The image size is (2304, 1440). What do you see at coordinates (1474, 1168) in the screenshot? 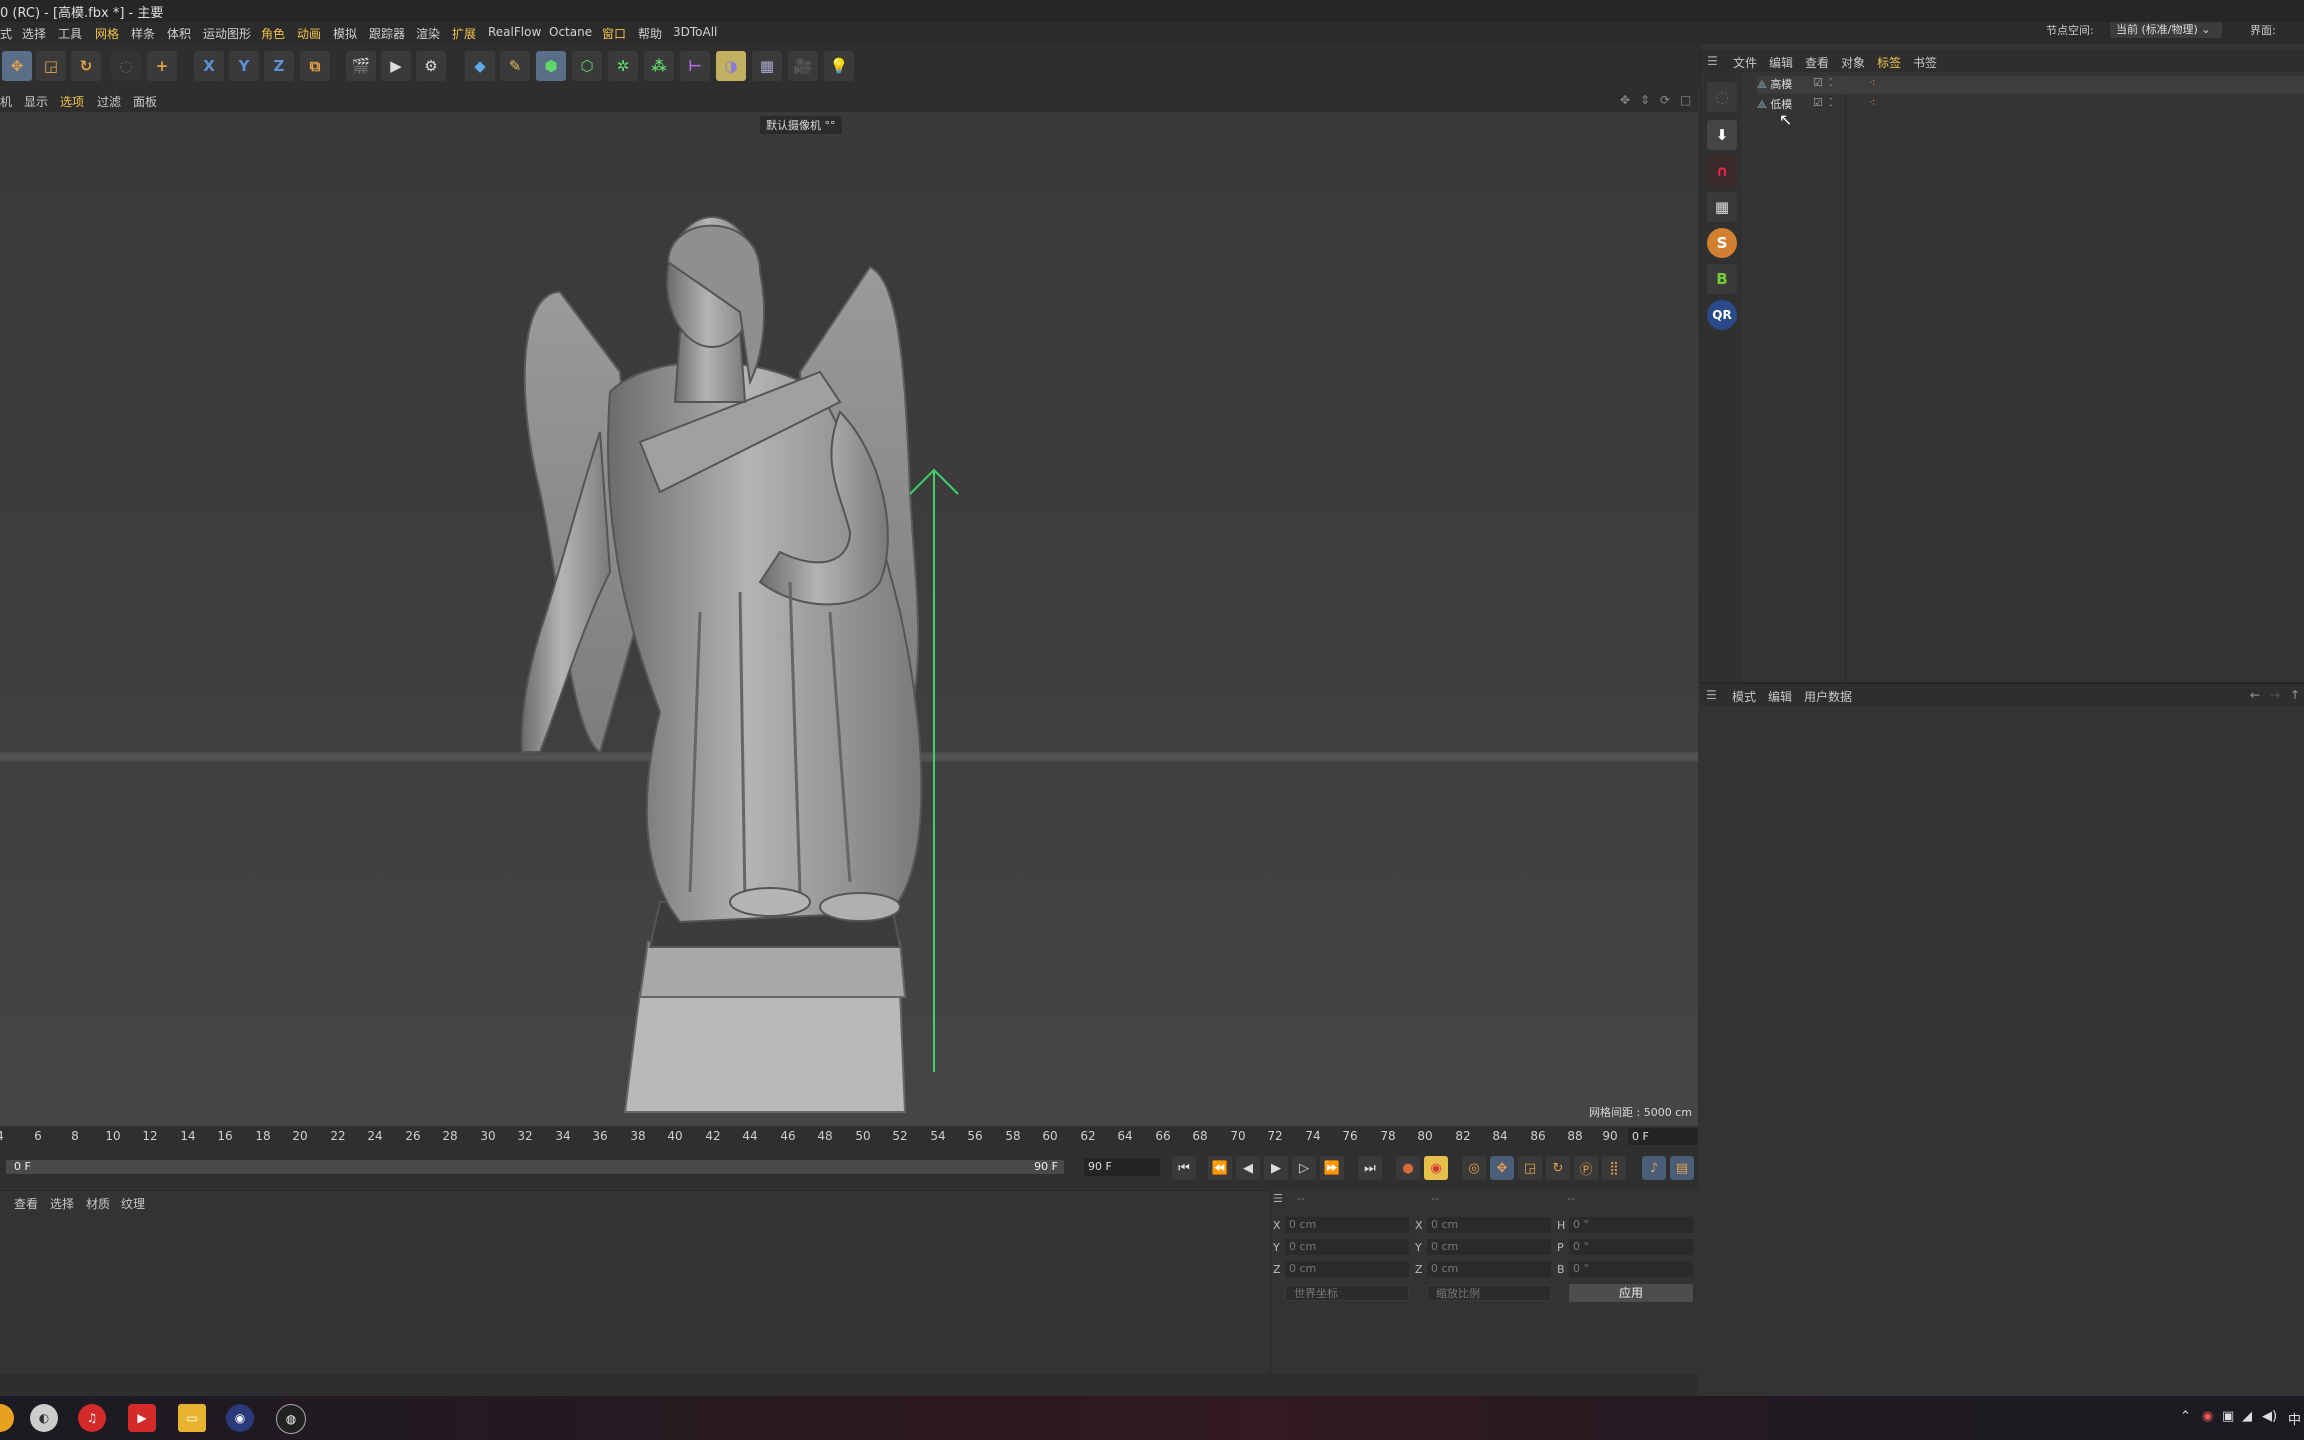
I see `key-selection-icon: ◎` at bounding box center [1474, 1168].